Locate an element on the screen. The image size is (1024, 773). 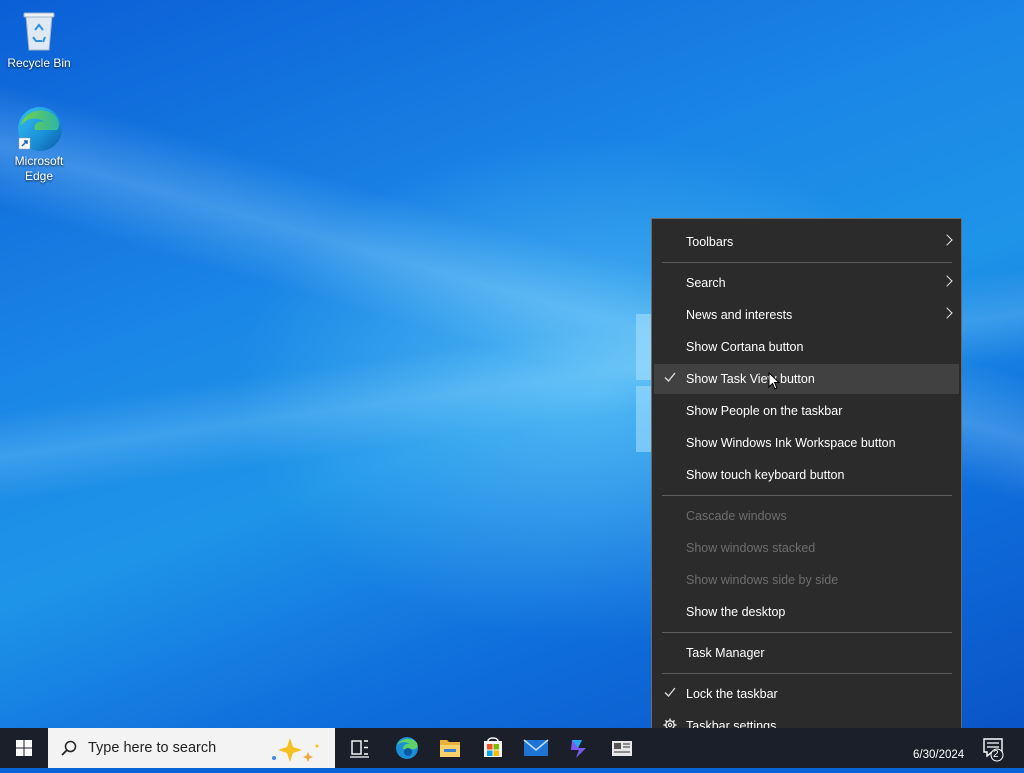
desktop-icon-label: Microsoft Edge is located at coordinates (39, 168).